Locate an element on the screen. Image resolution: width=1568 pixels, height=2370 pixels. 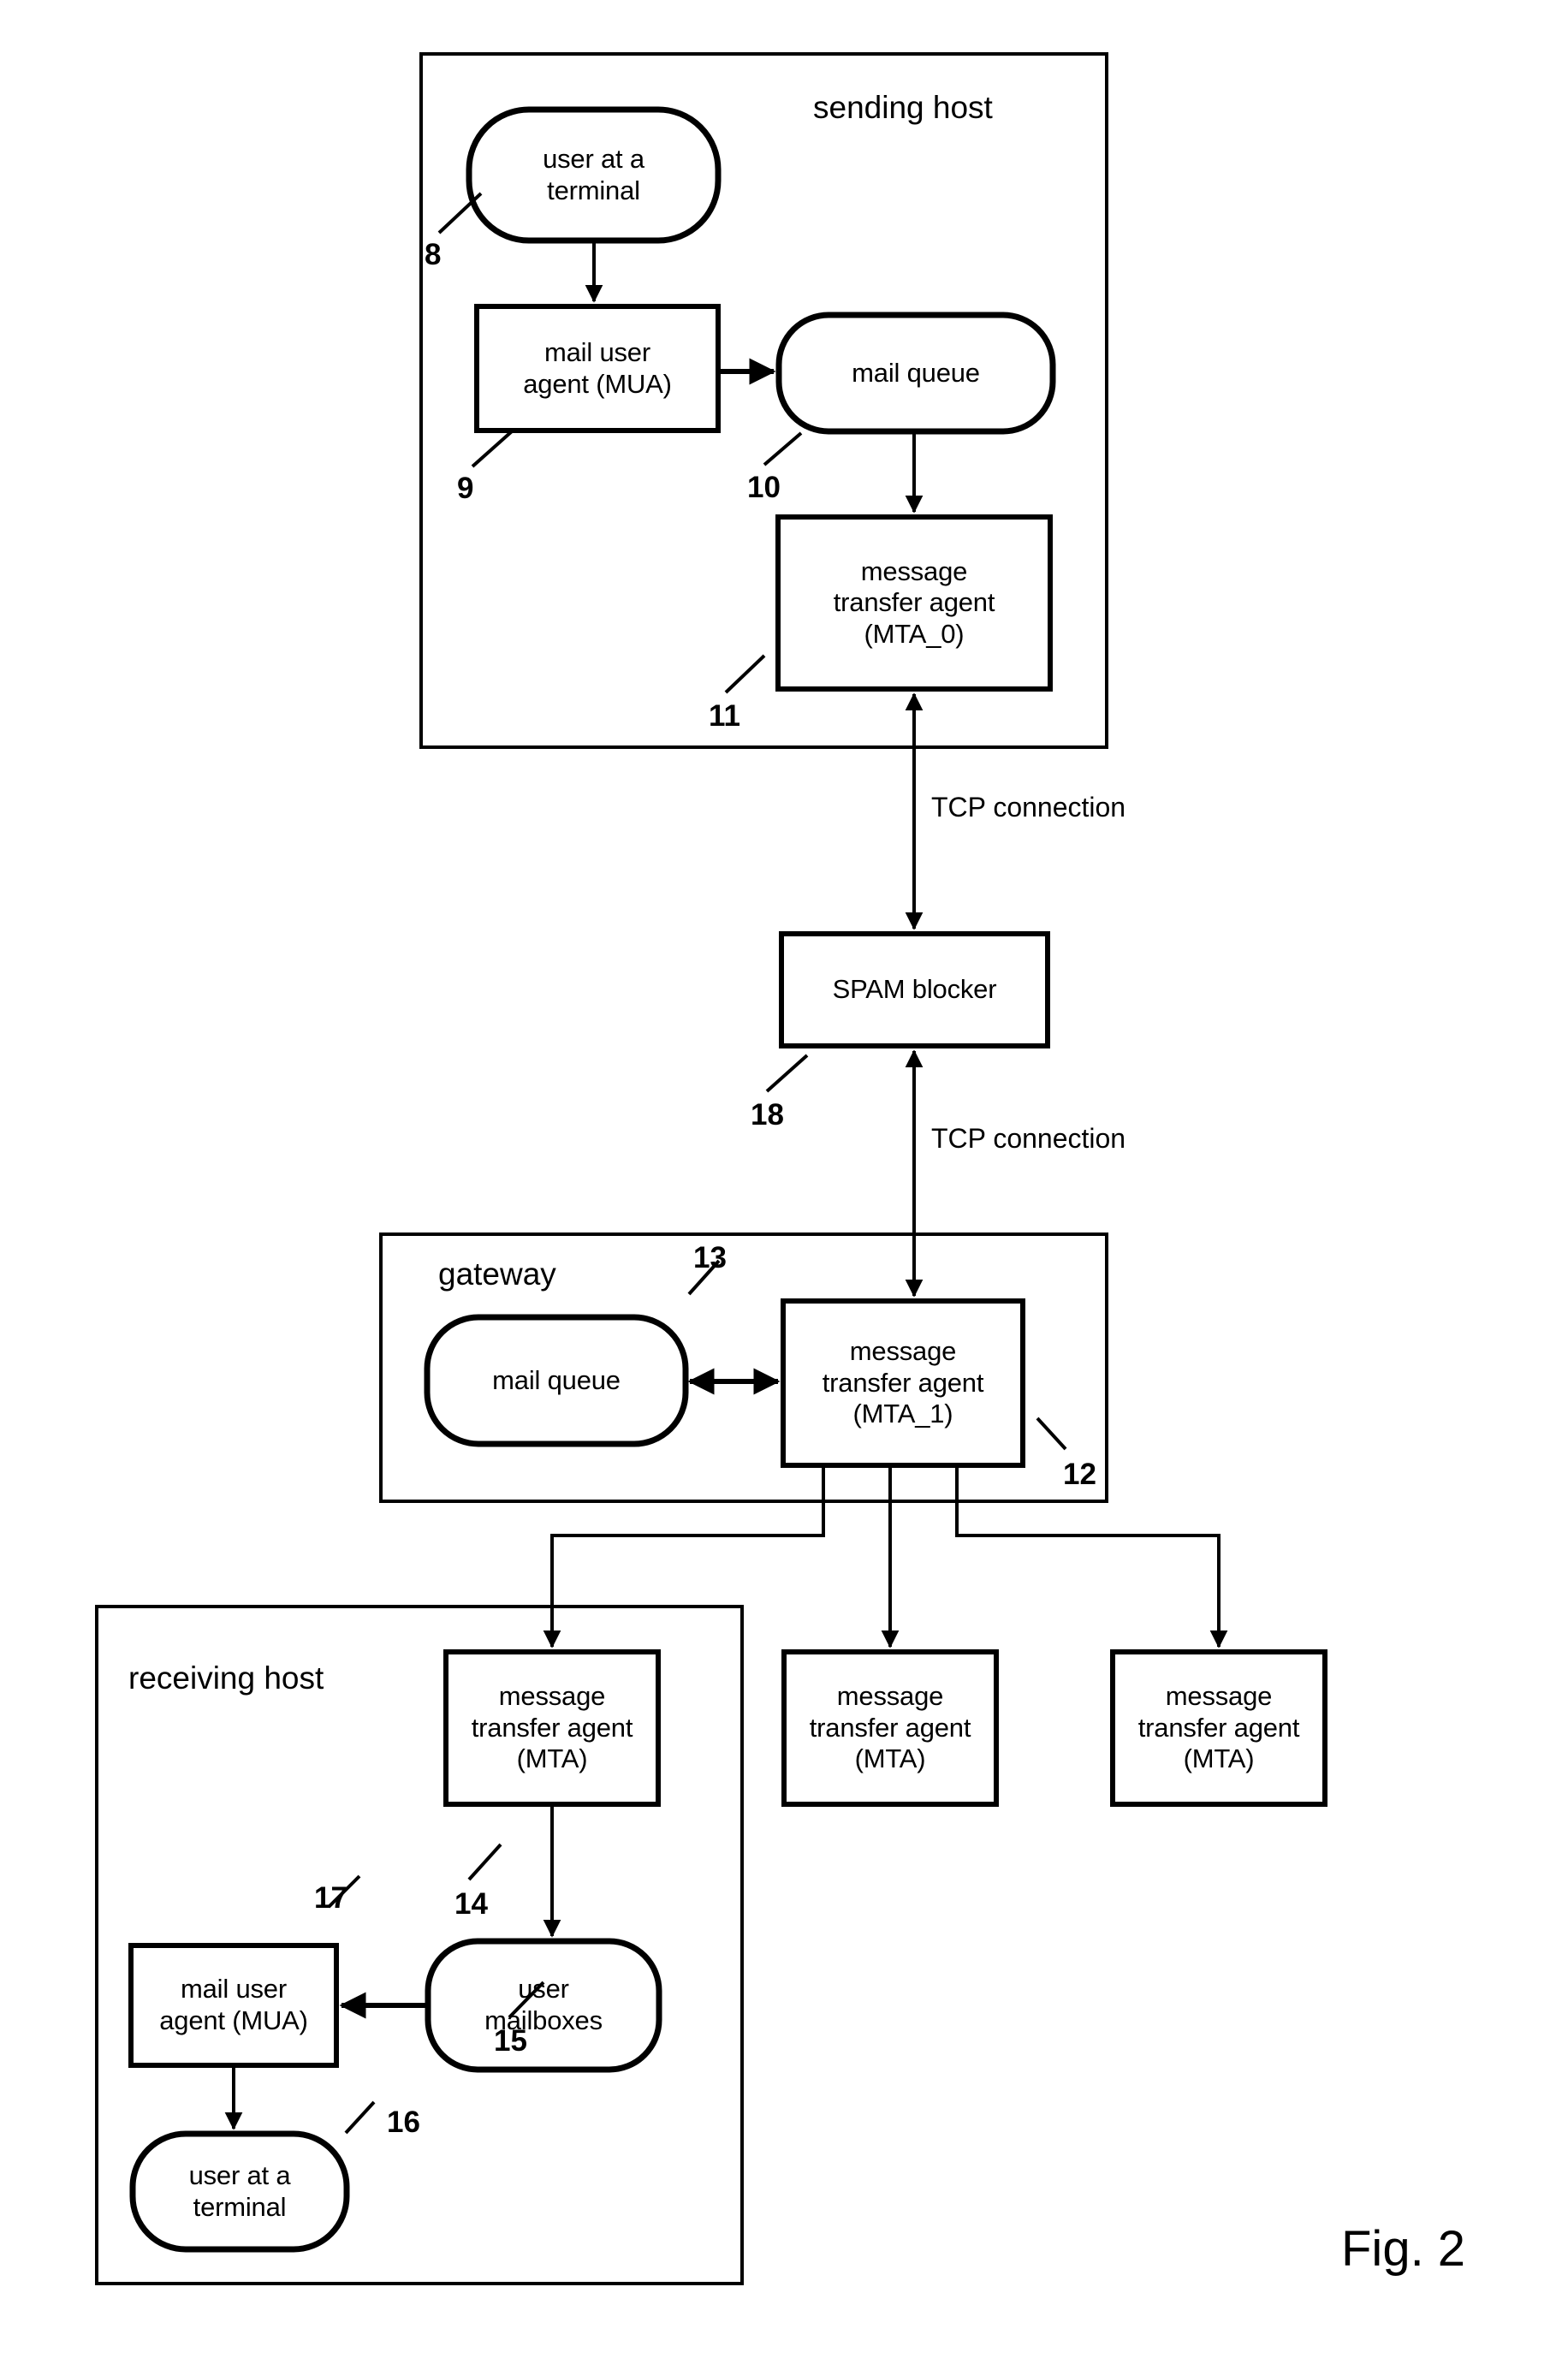
edge-mta1-to-mta-receiving is located at coordinates (684, 1556).